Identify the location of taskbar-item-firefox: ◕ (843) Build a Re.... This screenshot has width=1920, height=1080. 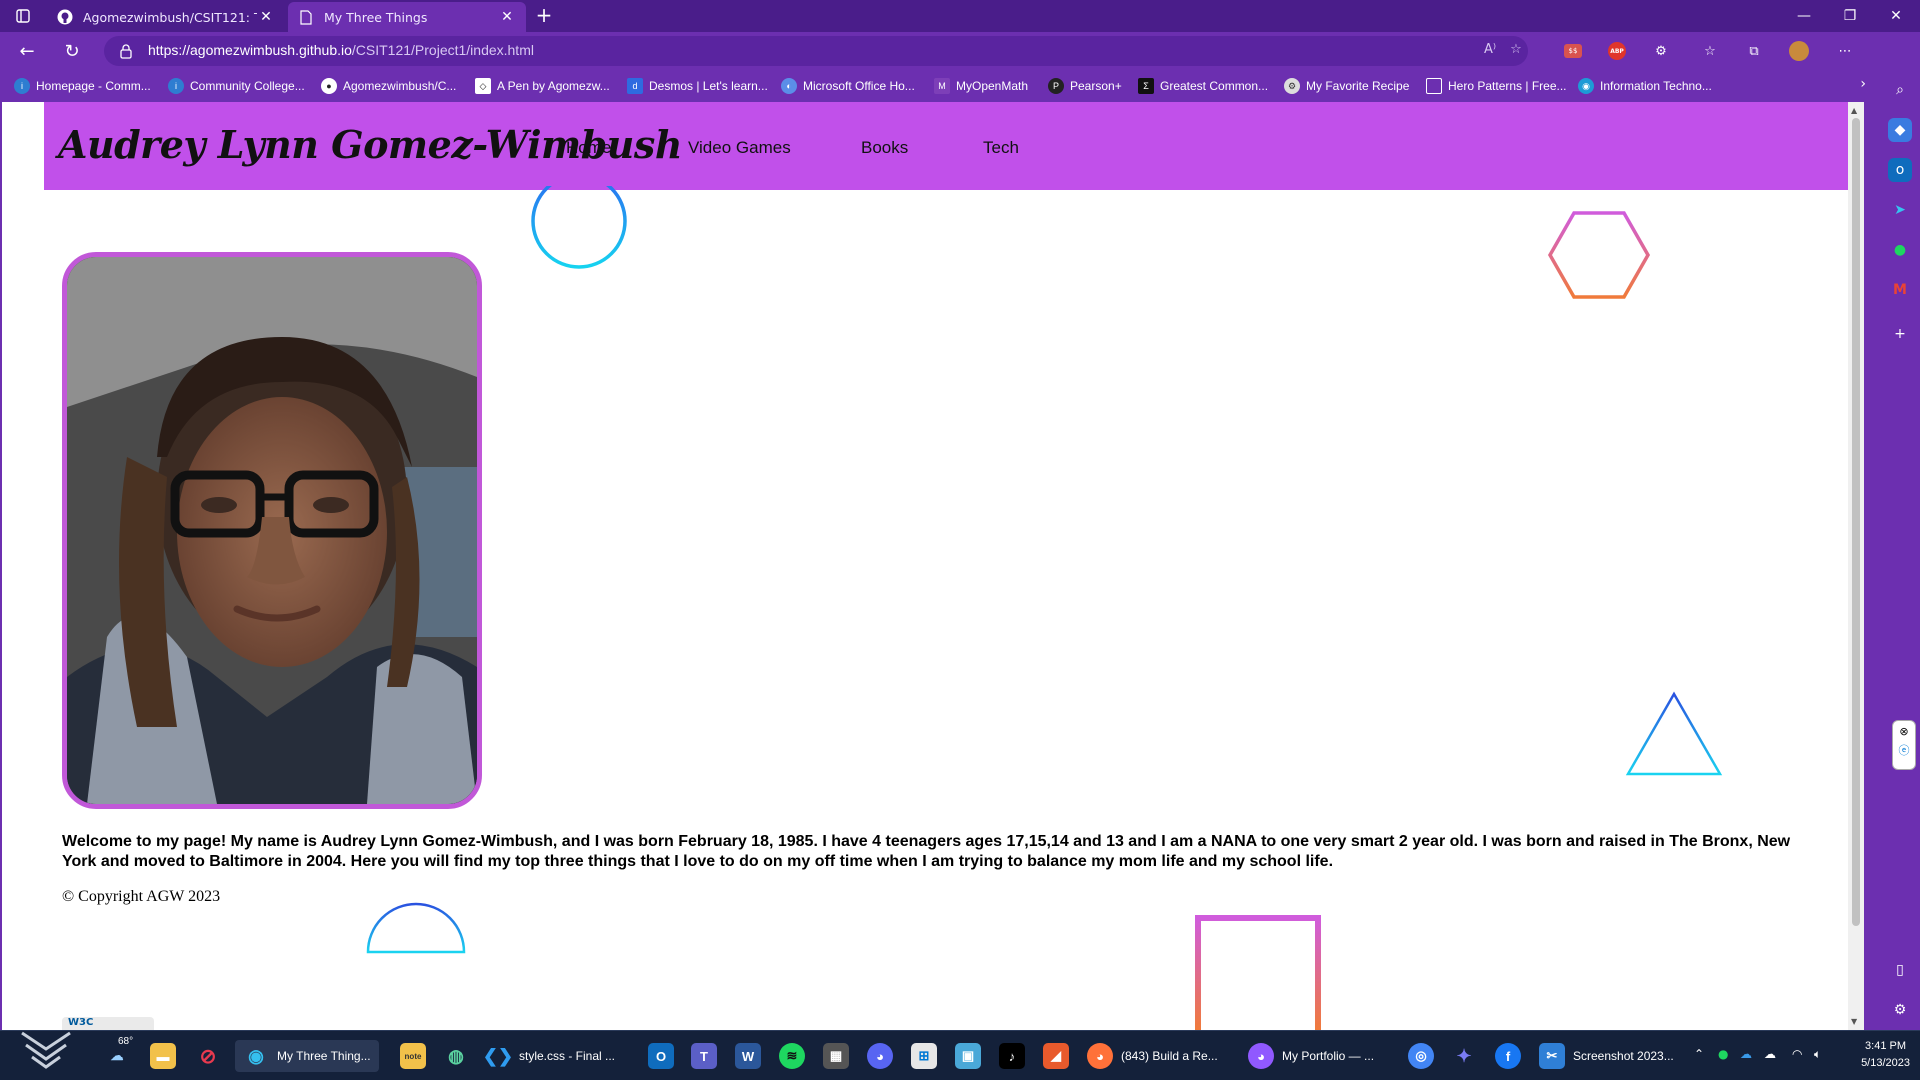
(1152, 1056).